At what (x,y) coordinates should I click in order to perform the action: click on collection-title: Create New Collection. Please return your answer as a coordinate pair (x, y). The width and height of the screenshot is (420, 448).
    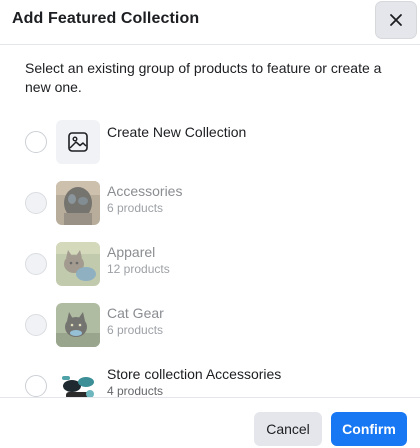
    Looking at the image, I should click on (177, 132).